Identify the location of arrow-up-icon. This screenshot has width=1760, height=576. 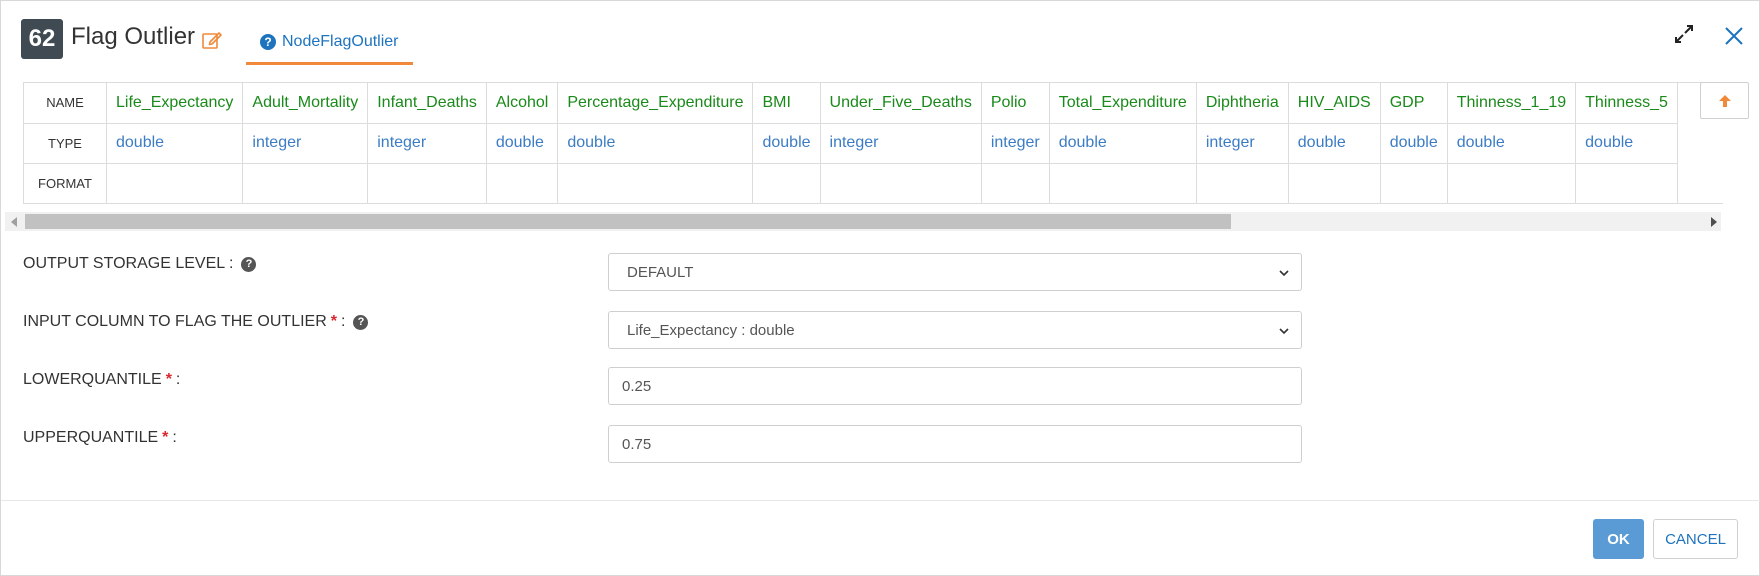
(1724, 100).